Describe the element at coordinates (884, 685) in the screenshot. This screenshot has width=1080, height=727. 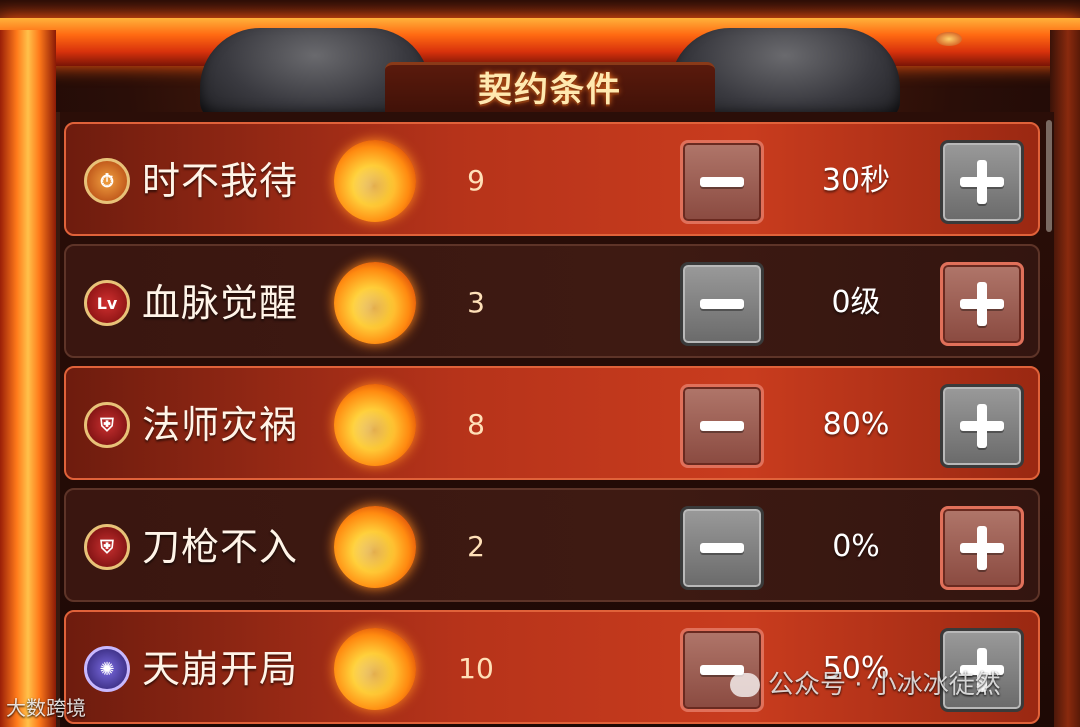
I see `watermark-right-text: 公众号 · 小冰冰徒然` at that location.